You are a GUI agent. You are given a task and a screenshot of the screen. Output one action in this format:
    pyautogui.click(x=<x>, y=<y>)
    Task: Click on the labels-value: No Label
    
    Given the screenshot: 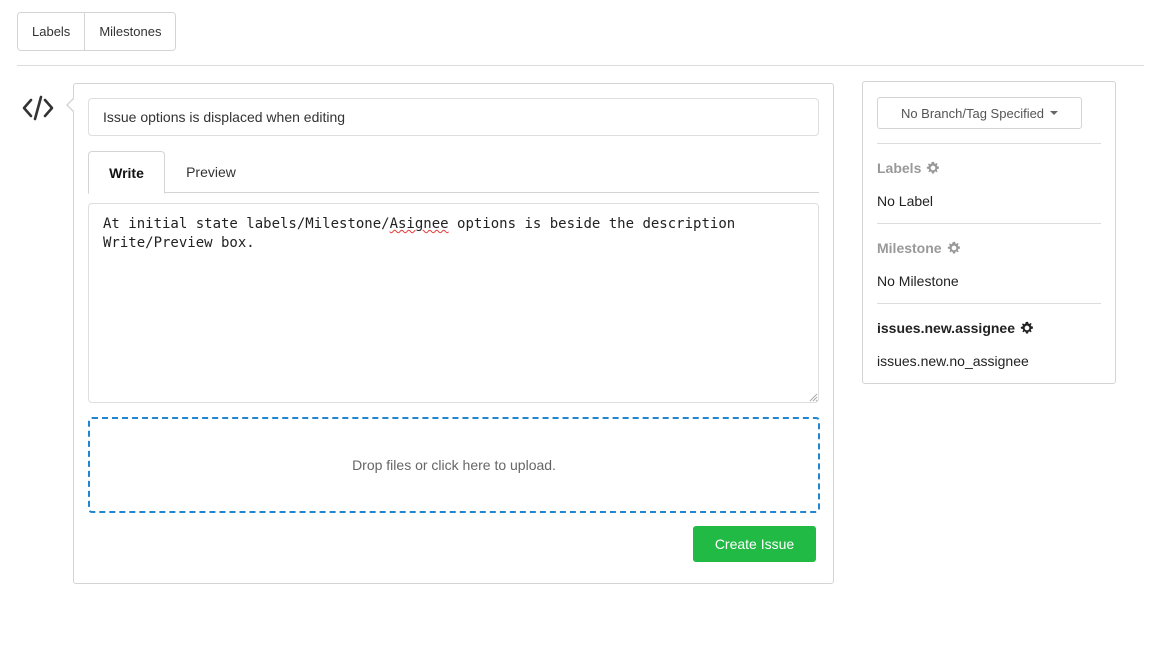 What is the action you would take?
    pyautogui.click(x=905, y=201)
    